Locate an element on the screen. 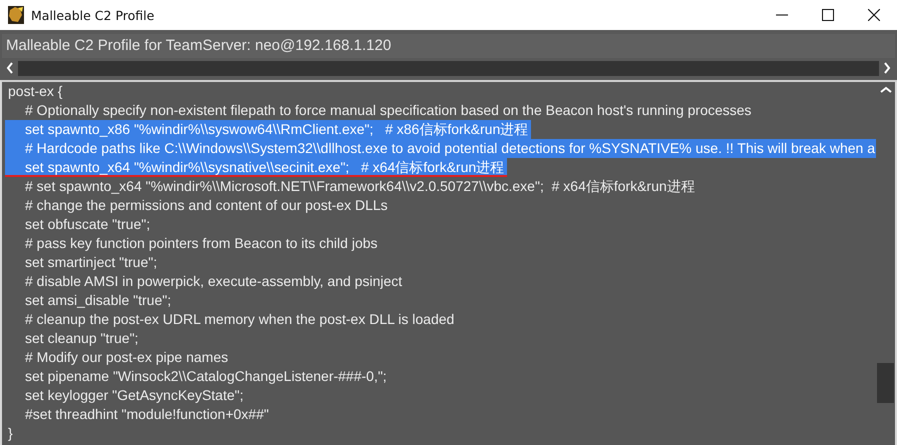 The width and height of the screenshot is (897, 445). horizontal-scrollbar is located at coordinates (448, 68).